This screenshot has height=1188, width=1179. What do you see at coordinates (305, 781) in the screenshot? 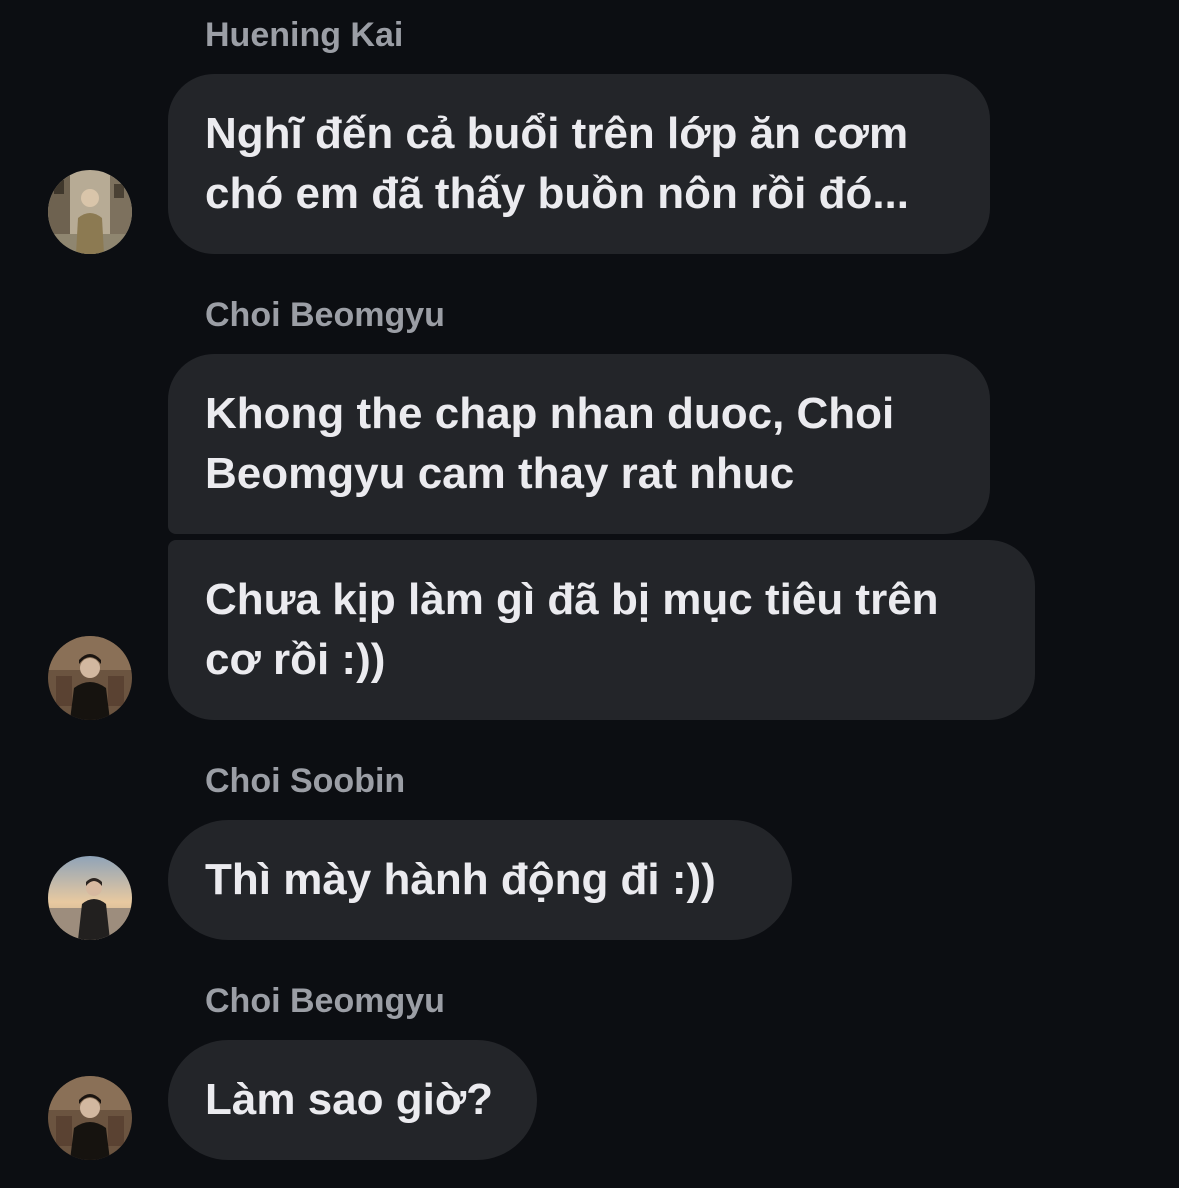
I see `sender-name: Choi Soobin` at bounding box center [305, 781].